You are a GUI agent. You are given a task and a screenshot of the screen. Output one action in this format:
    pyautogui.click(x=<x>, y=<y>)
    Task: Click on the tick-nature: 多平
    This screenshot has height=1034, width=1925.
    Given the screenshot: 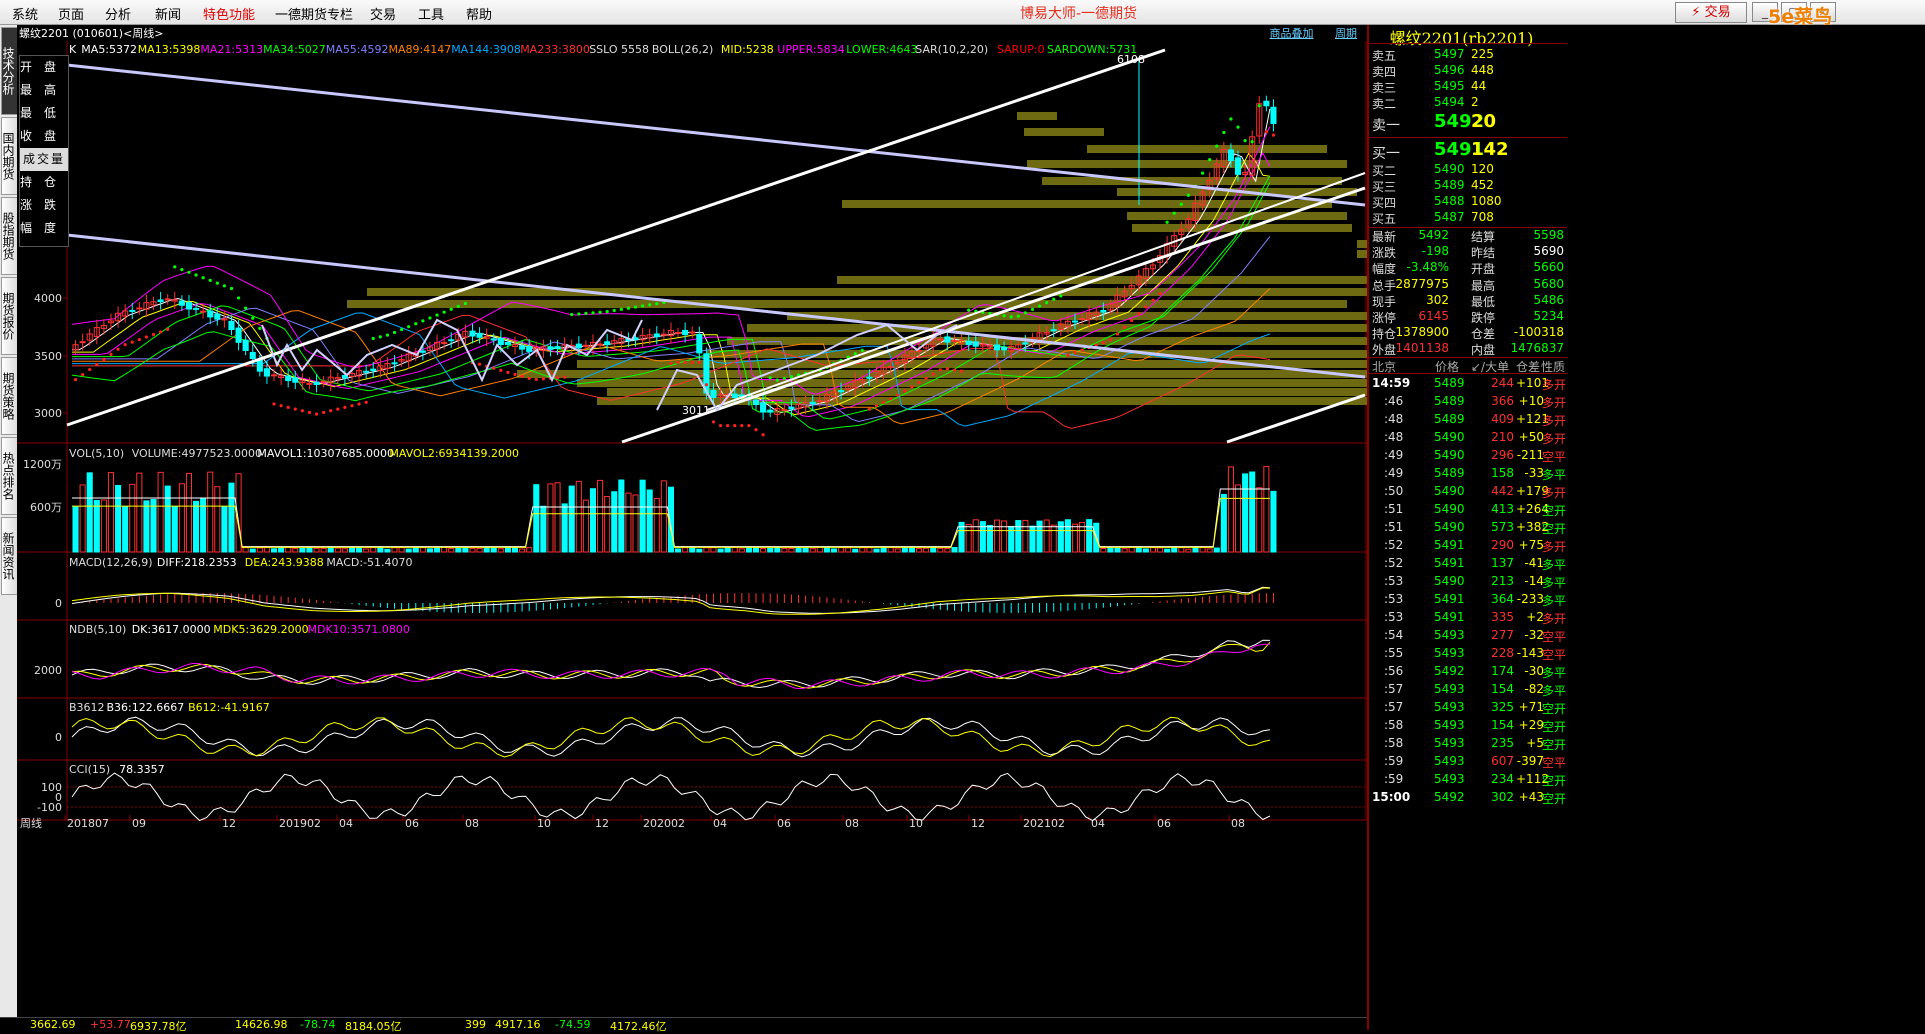 What is the action you would take?
    pyautogui.click(x=1554, y=475)
    